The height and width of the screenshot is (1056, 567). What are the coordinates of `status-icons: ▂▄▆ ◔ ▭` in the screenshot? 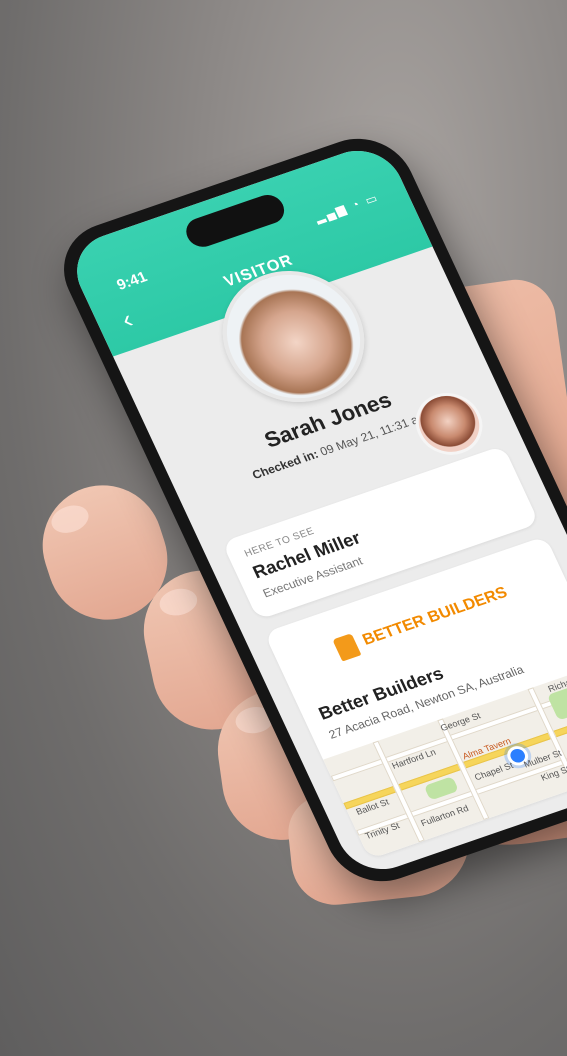 It's located at (347, 207).